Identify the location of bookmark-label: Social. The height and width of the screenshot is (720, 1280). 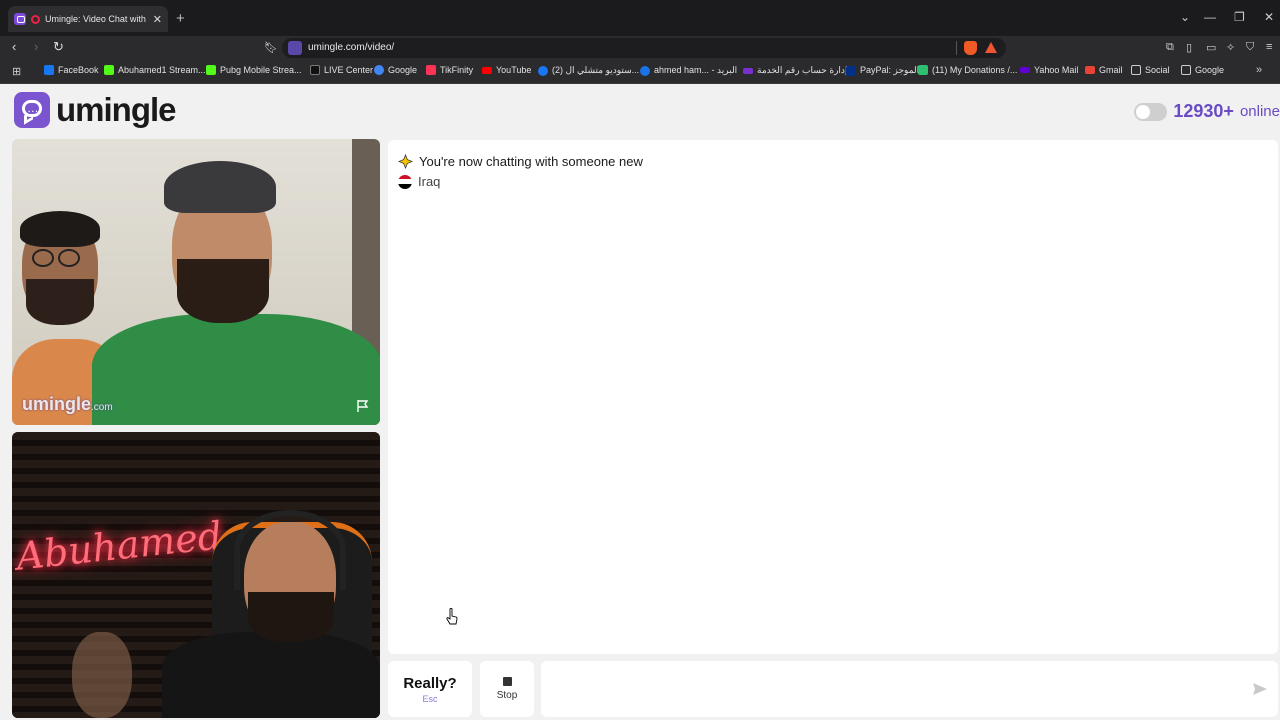
(1157, 70).